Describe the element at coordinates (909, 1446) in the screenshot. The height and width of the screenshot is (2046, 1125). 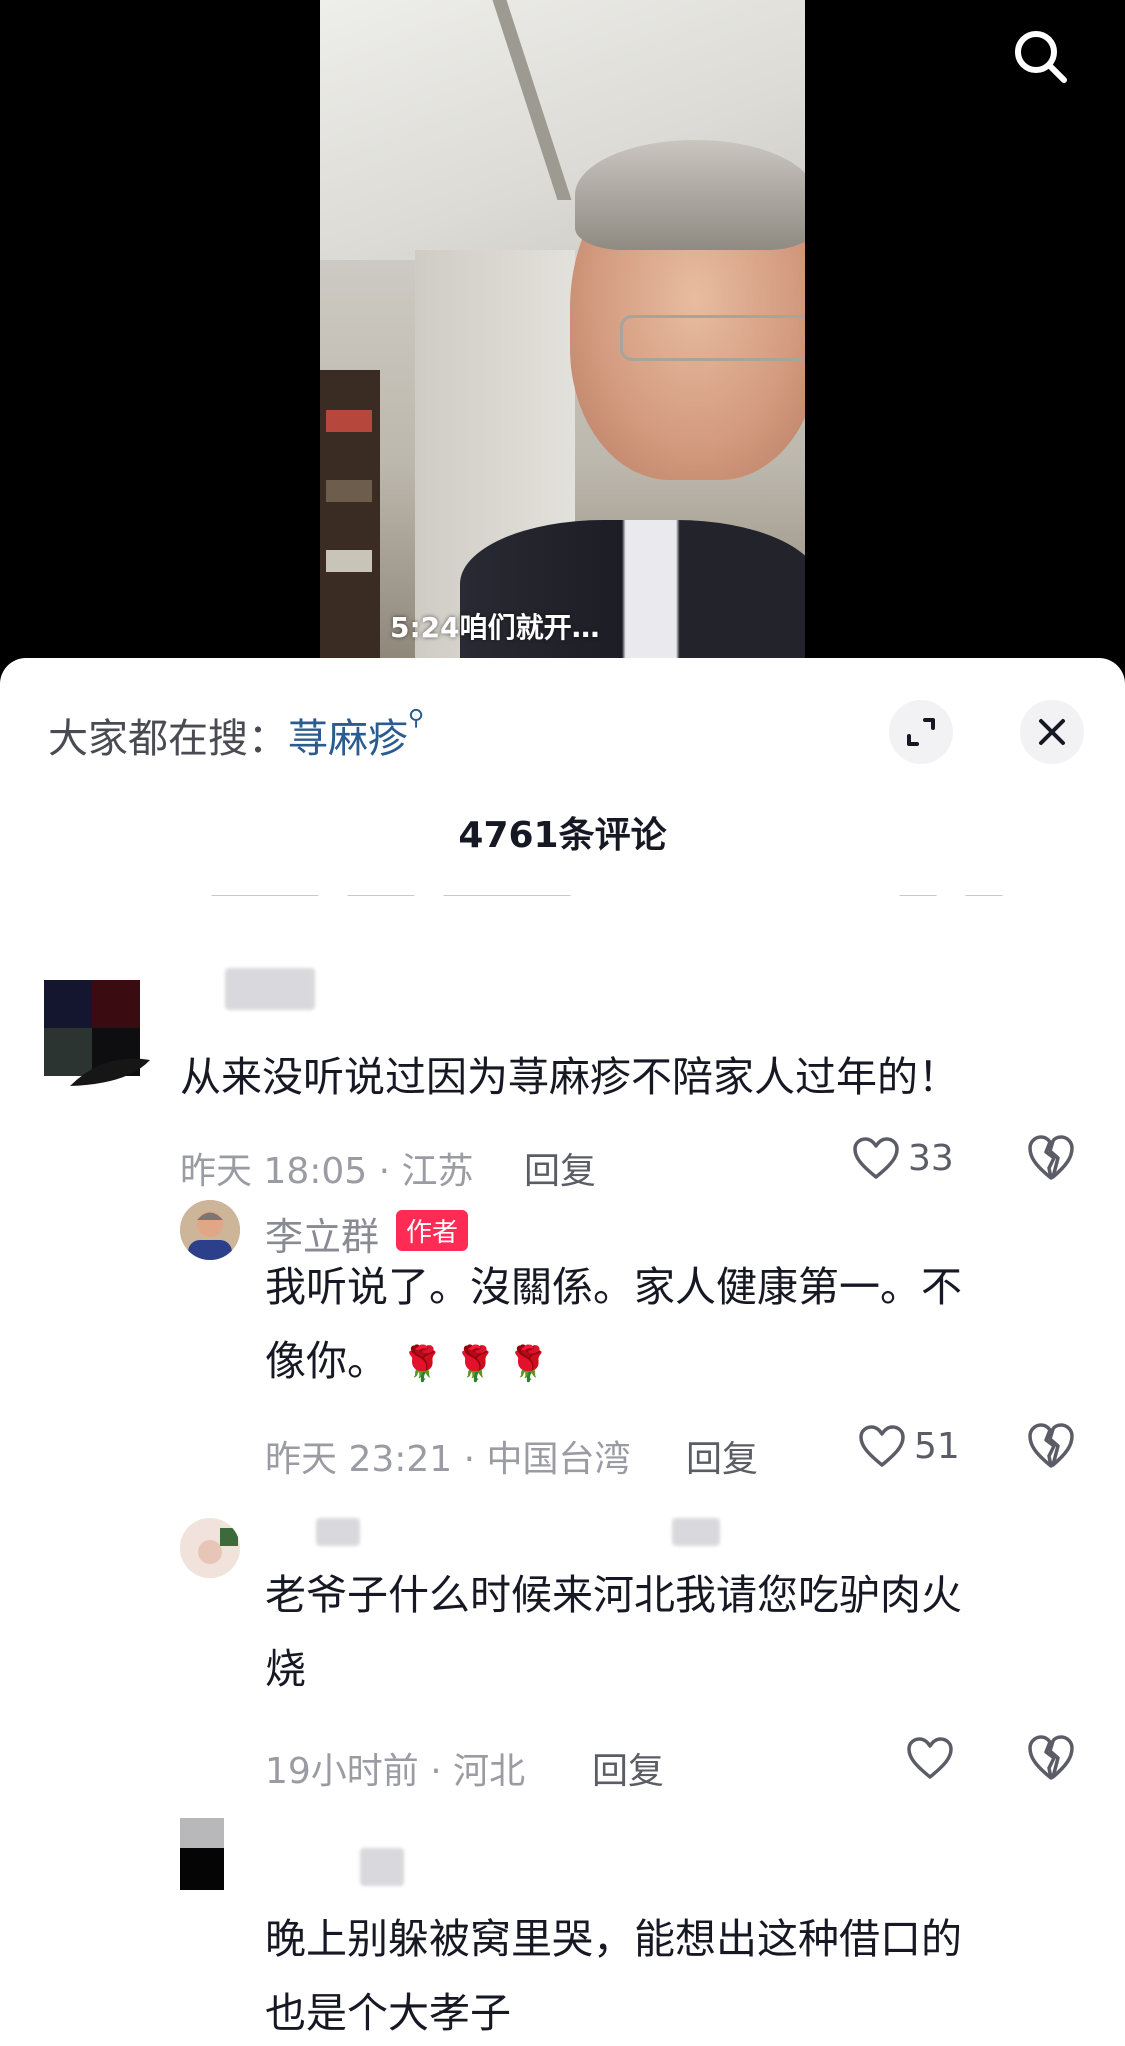
I see `like-button: 51` at that location.